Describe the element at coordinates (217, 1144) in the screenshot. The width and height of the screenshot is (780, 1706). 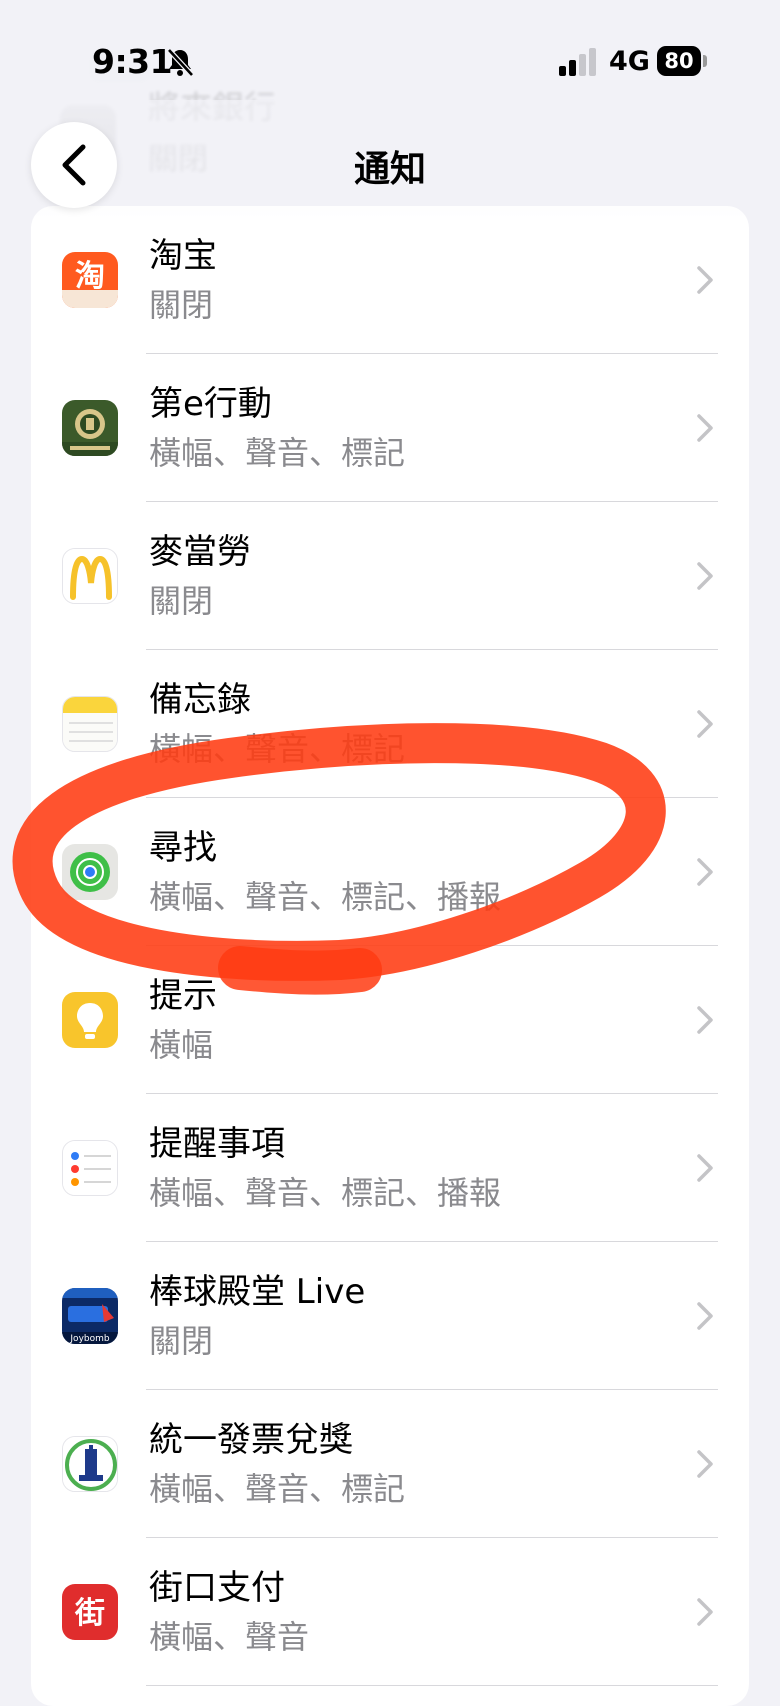
I see `app-name: 提醒事項` at that location.